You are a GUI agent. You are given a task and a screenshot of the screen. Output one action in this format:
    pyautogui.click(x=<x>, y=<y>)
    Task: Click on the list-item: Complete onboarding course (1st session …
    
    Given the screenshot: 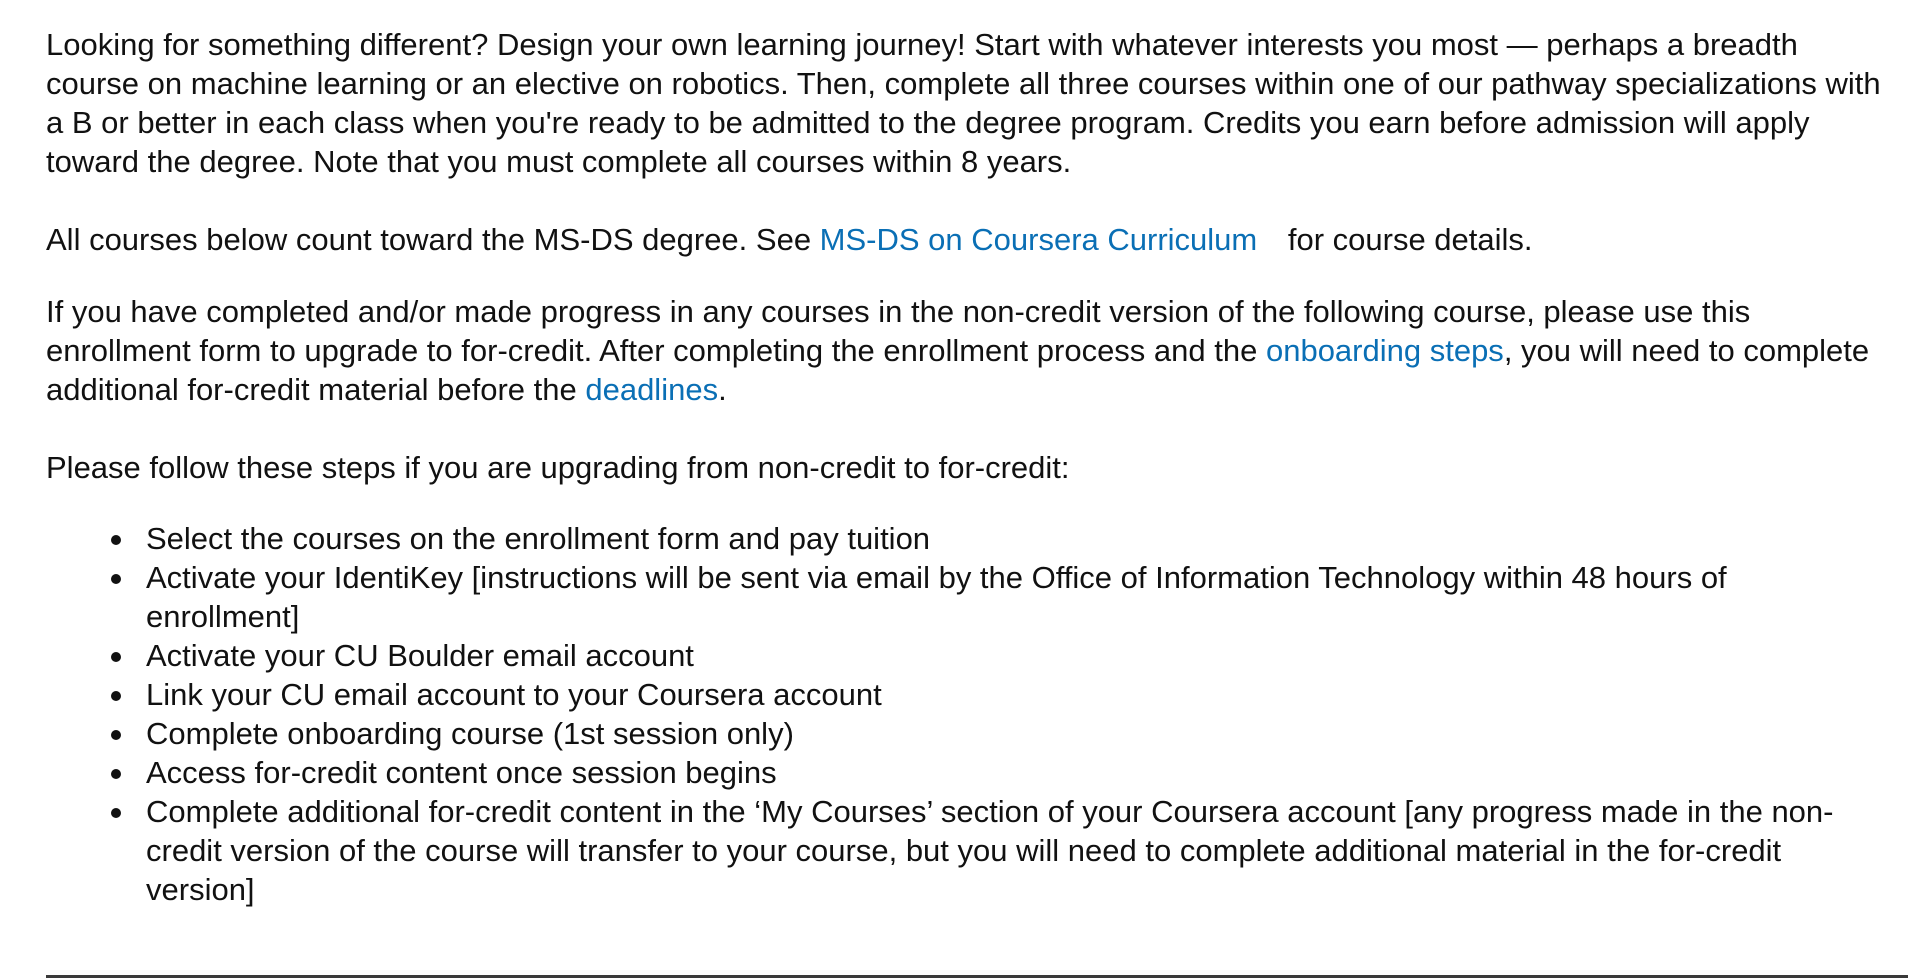 What is the action you would take?
    pyautogui.click(x=1003, y=733)
    